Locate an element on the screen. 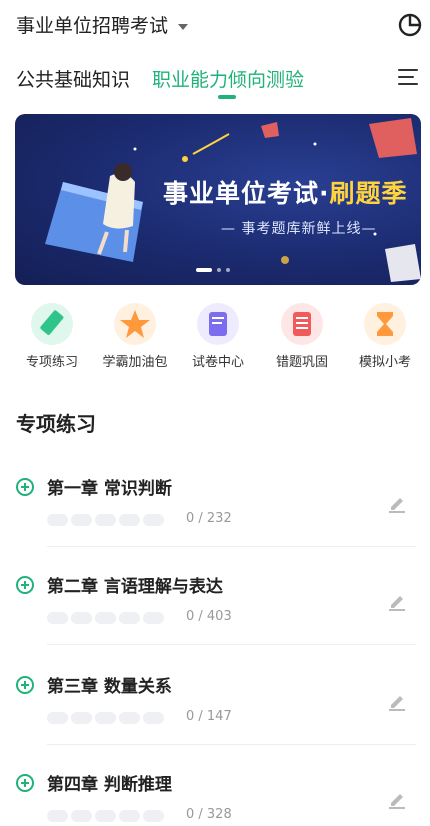 The width and height of the screenshot is (430, 826). chapter-name: 第一章 常识判断 is located at coordinates (109, 489).